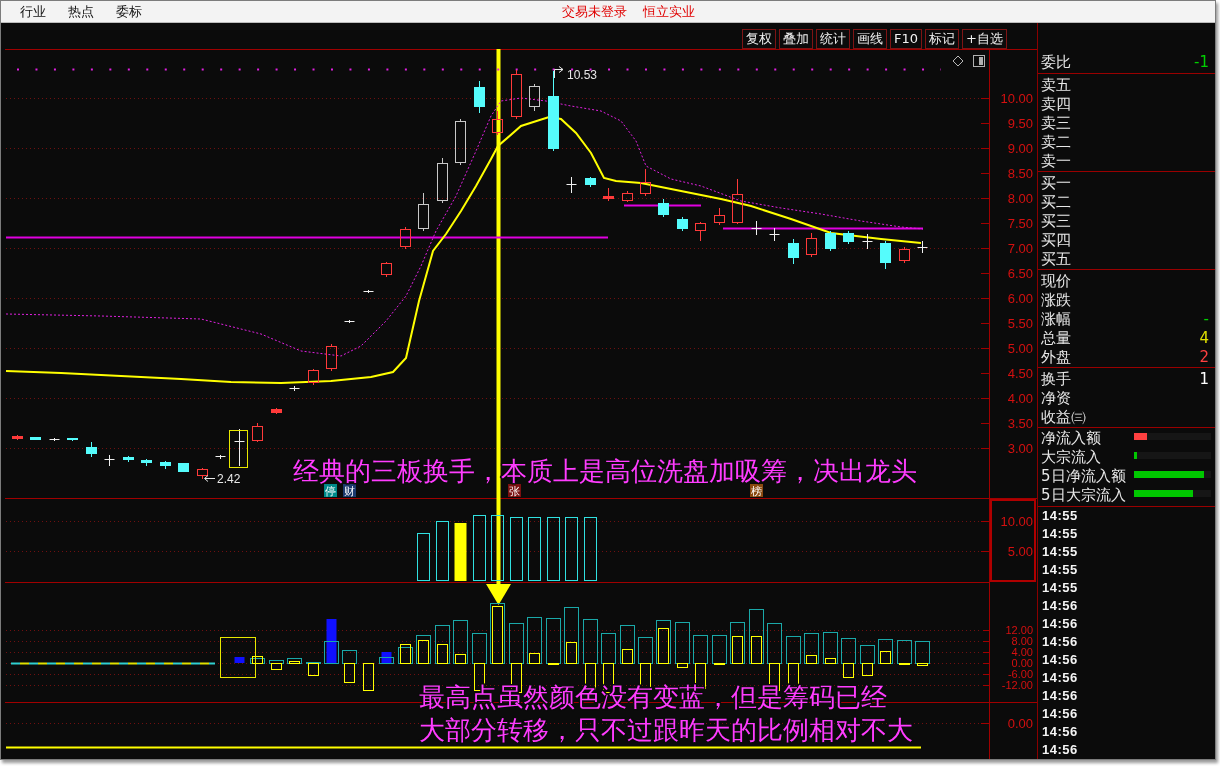 This screenshot has height=766, width=1220. Describe the element at coordinates (1020, 373) in the screenshot. I see `axis-label: 4.50` at that location.